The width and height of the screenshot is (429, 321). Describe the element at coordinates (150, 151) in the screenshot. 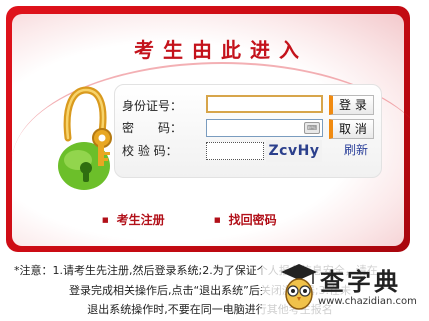

I see `captcha-label: 校 验 码：` at that location.